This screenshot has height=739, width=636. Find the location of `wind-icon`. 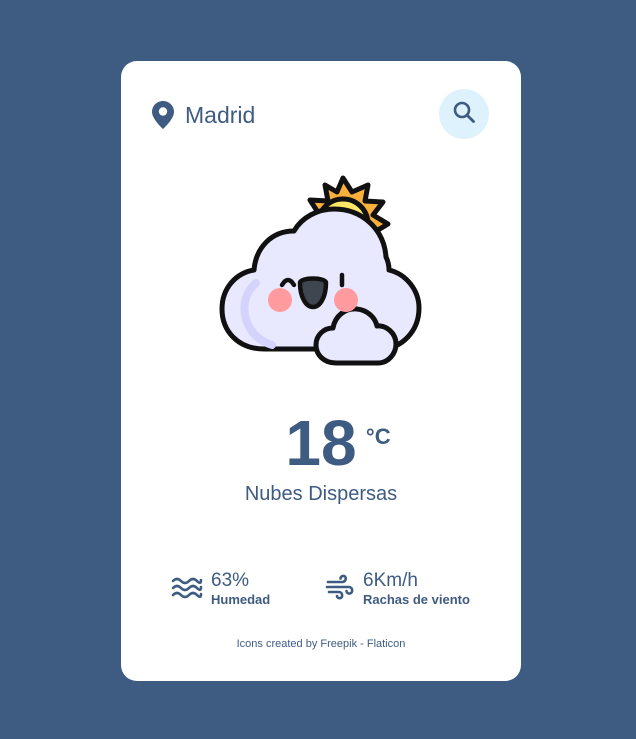

wind-icon is located at coordinates (340, 589).